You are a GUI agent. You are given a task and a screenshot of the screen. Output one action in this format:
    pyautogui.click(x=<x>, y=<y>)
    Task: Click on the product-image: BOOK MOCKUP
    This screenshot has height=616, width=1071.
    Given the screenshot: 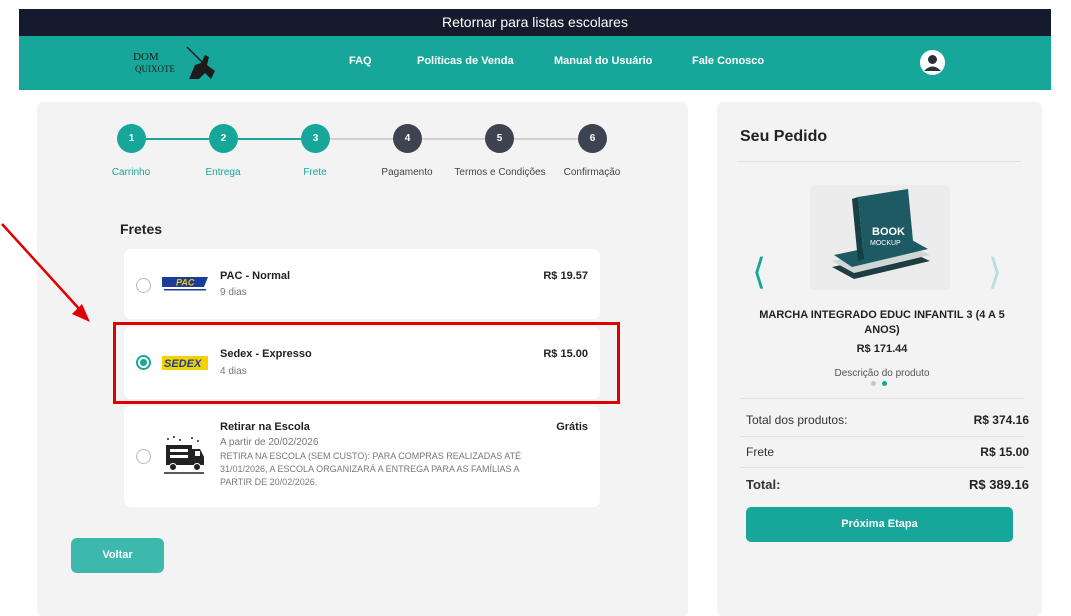 What is the action you would take?
    pyautogui.click(x=880, y=237)
    